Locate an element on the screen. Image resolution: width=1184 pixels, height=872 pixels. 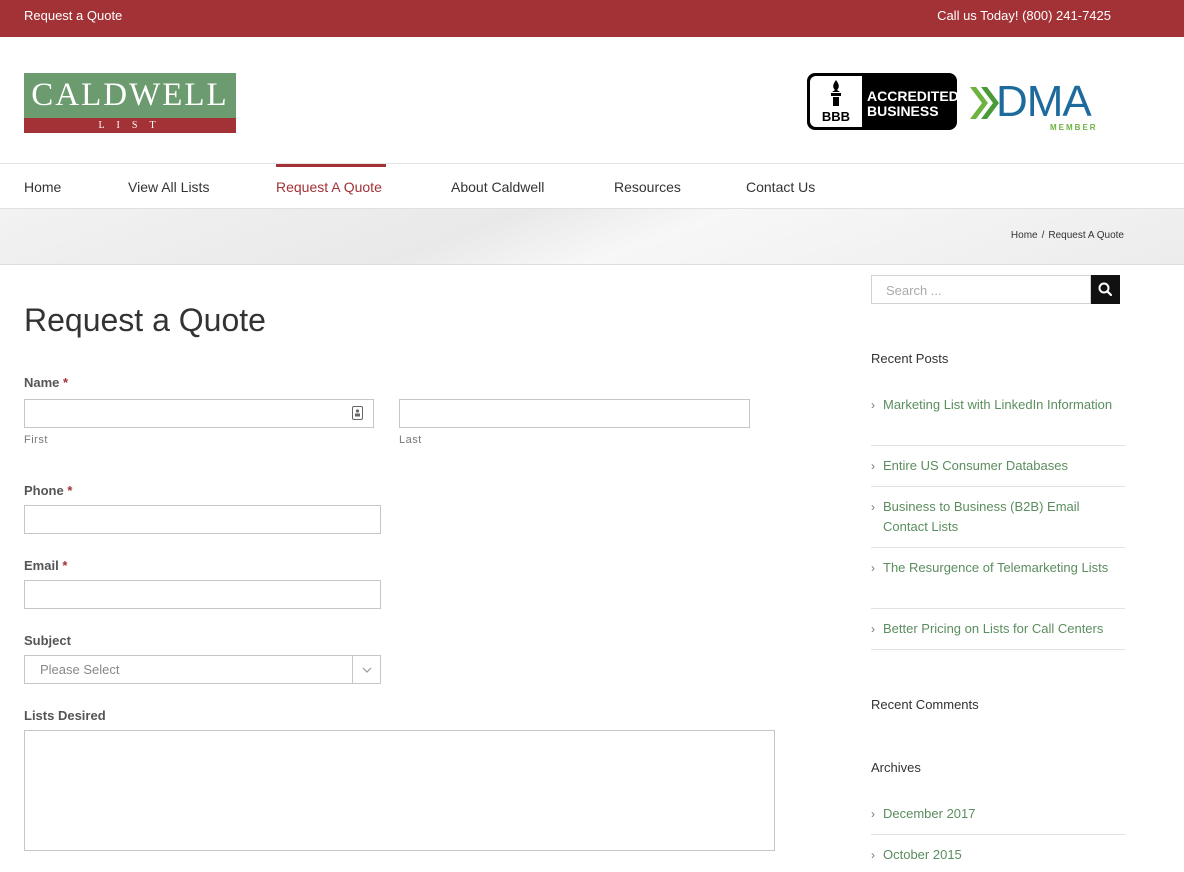
email-label-text: Email is located at coordinates (41, 565).